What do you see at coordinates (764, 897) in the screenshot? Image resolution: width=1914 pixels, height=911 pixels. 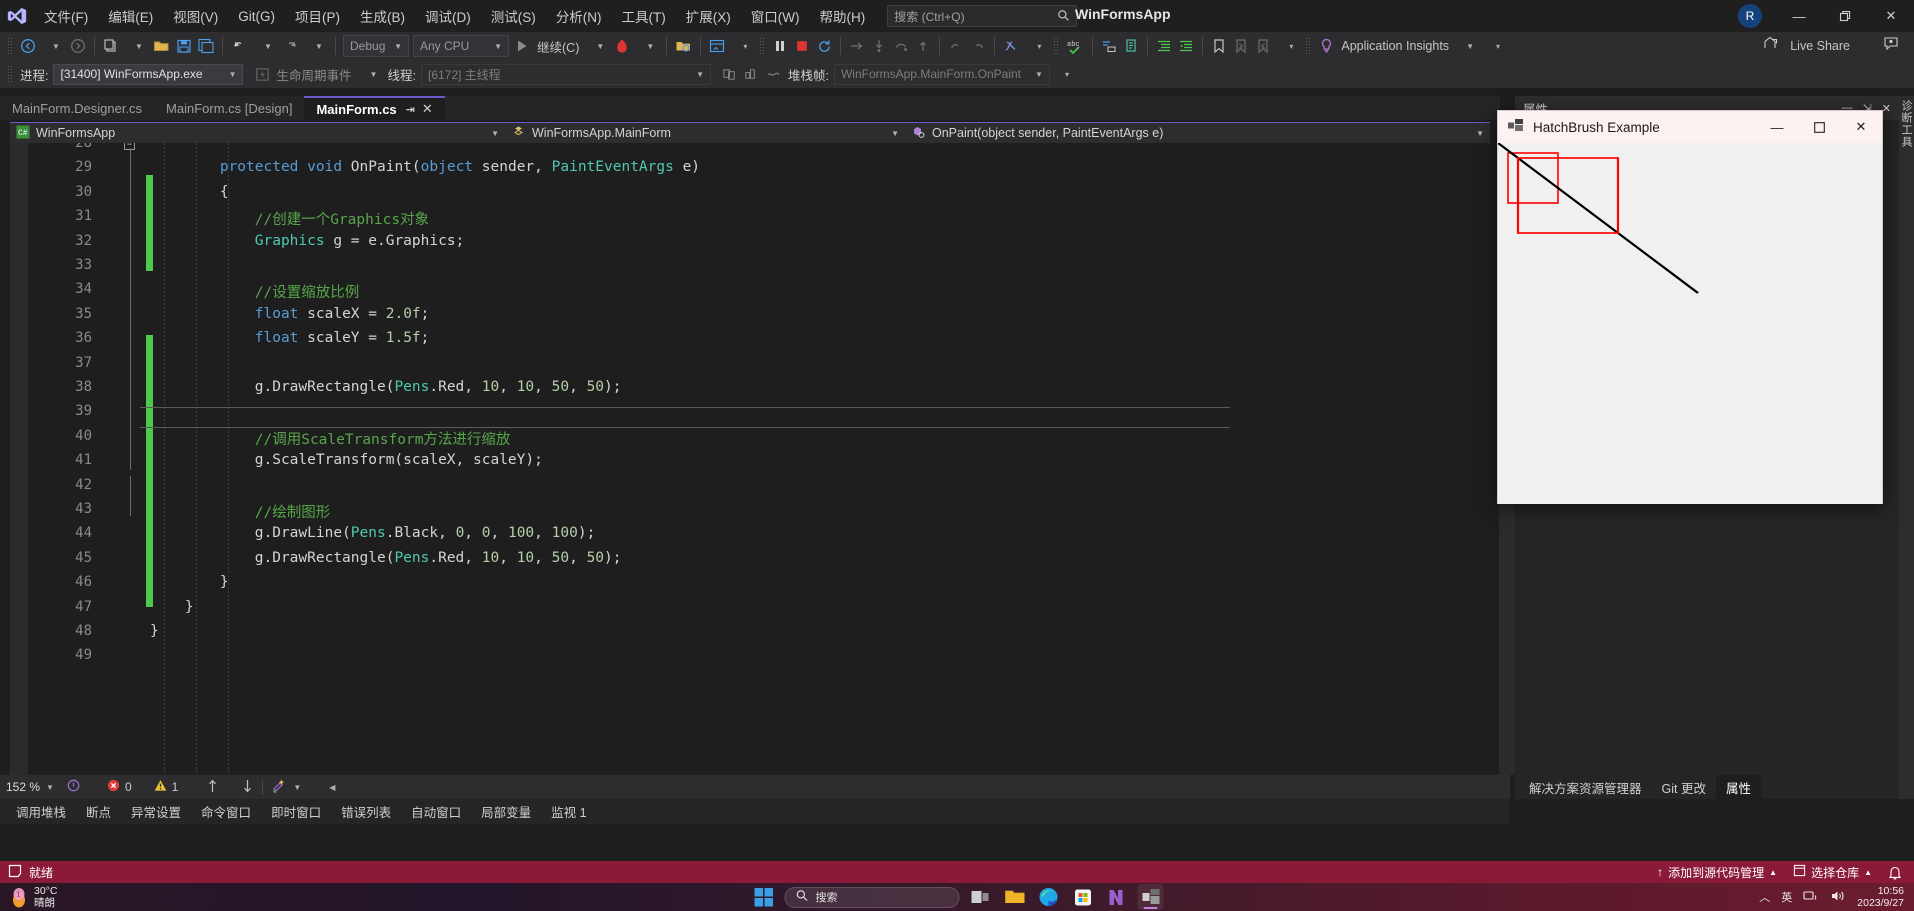 I see `start-button-icon` at bounding box center [764, 897].